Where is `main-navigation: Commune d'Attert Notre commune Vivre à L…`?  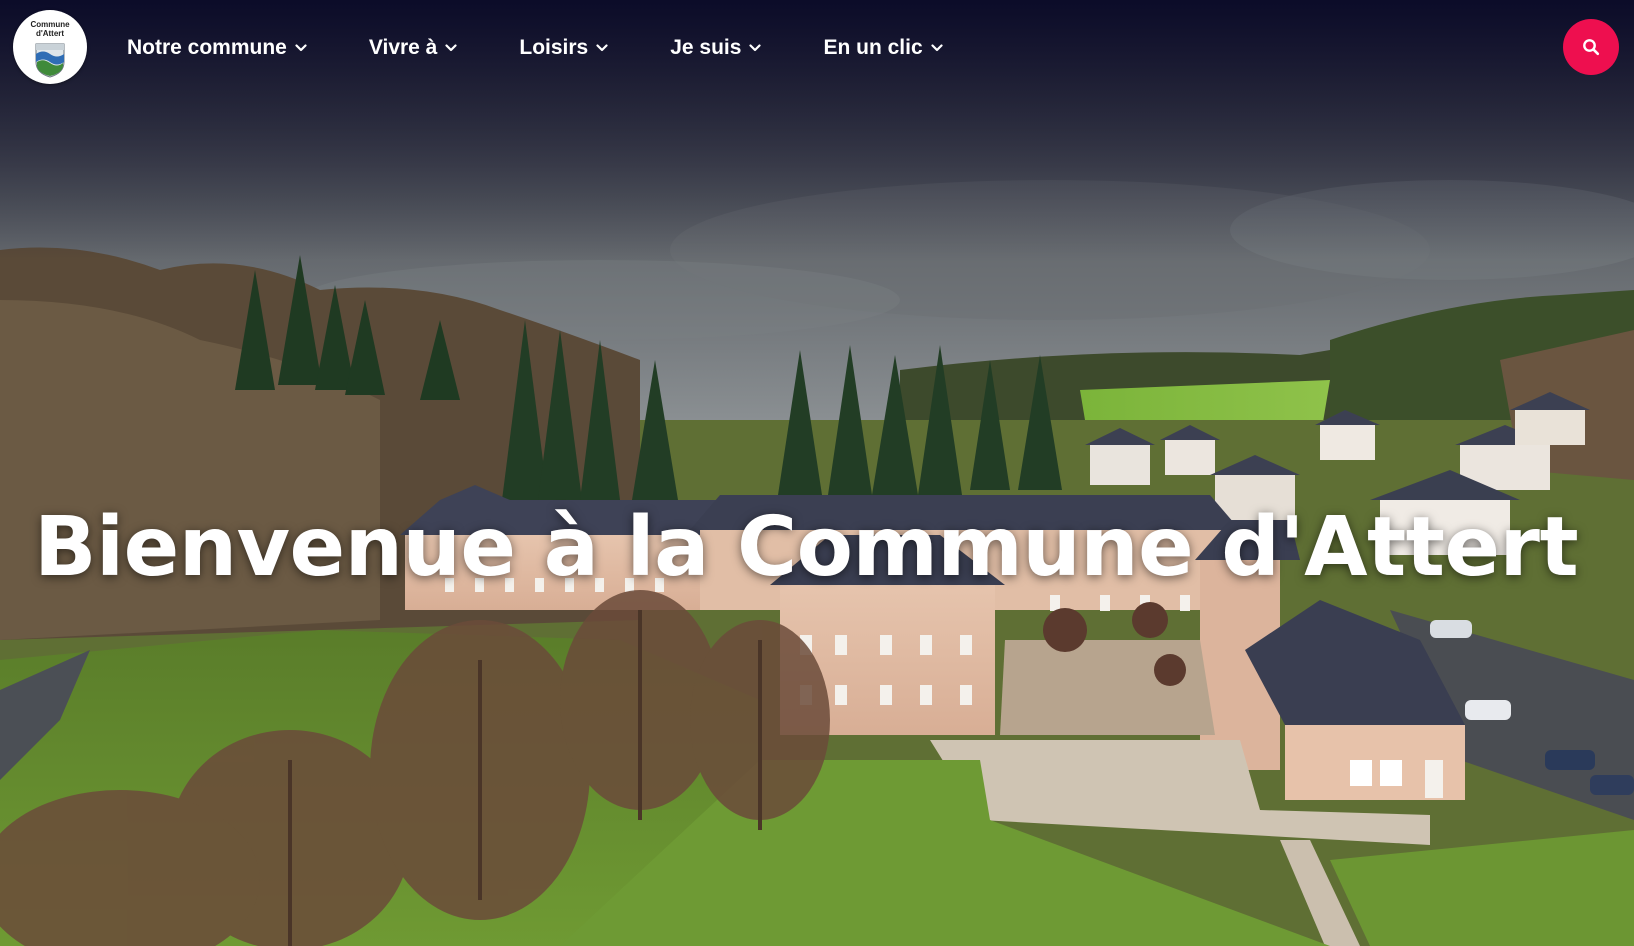 main-navigation: Commune d'Attert Notre commune Vivre à L… is located at coordinates (817, 48).